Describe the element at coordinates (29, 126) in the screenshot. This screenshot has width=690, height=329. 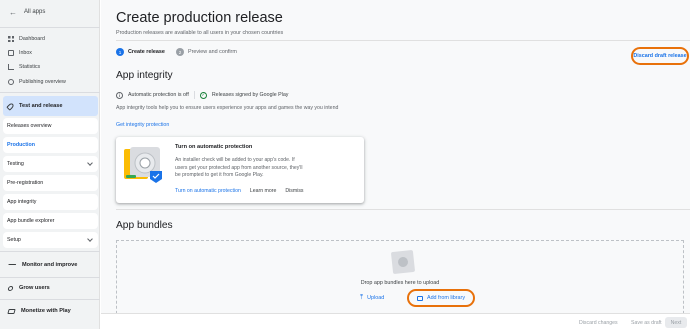
I see `sidebar-item-label: Releases overview` at that location.